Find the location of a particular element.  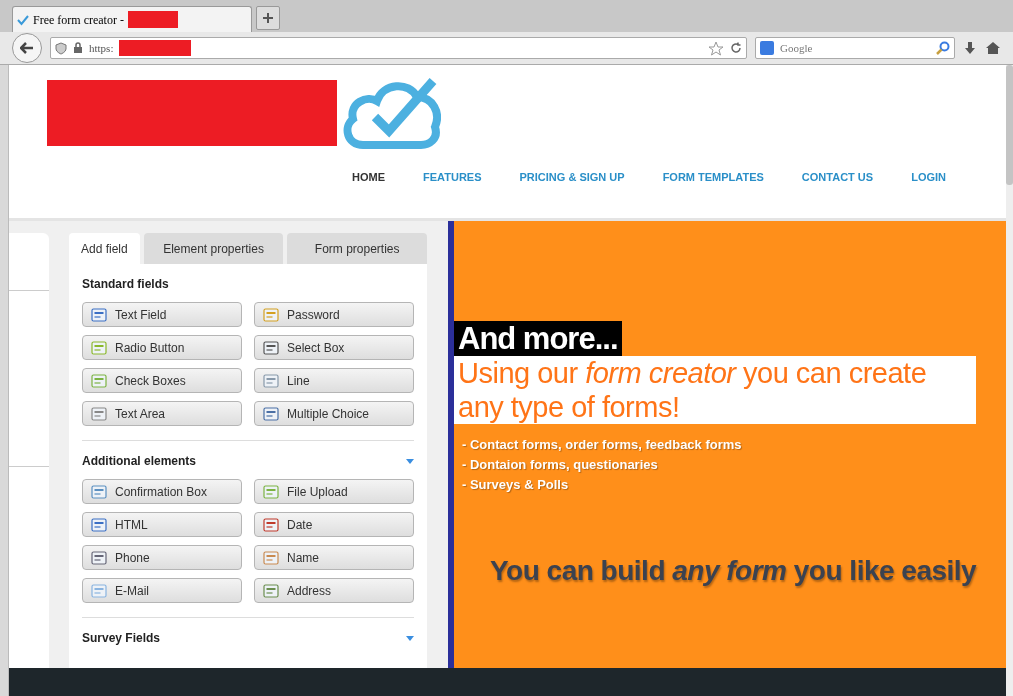

back-arrow-icon is located at coordinates (27, 48).